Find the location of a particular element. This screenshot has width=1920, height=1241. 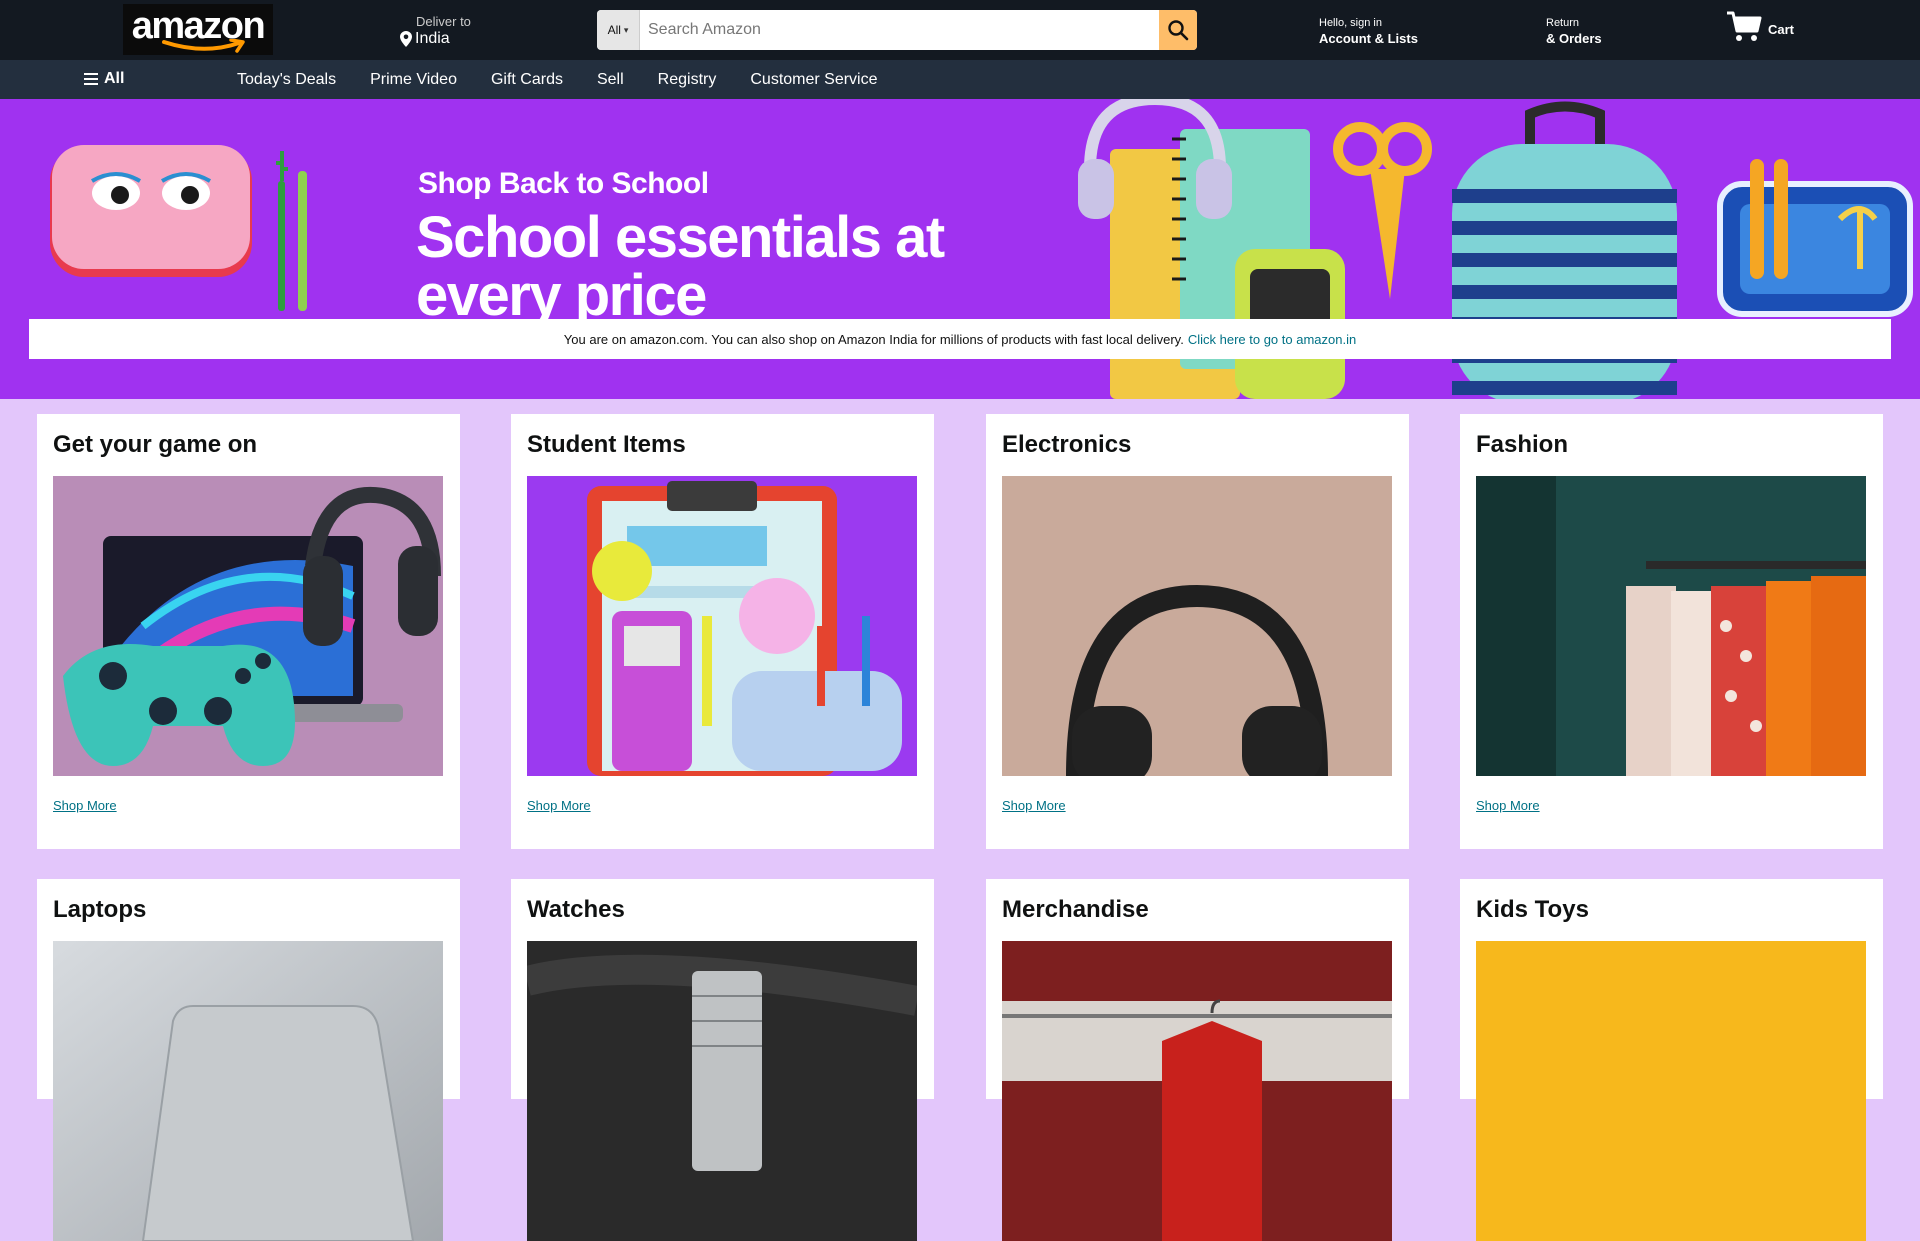

hero-headline: School essentials at every price is located at coordinates (680, 266).